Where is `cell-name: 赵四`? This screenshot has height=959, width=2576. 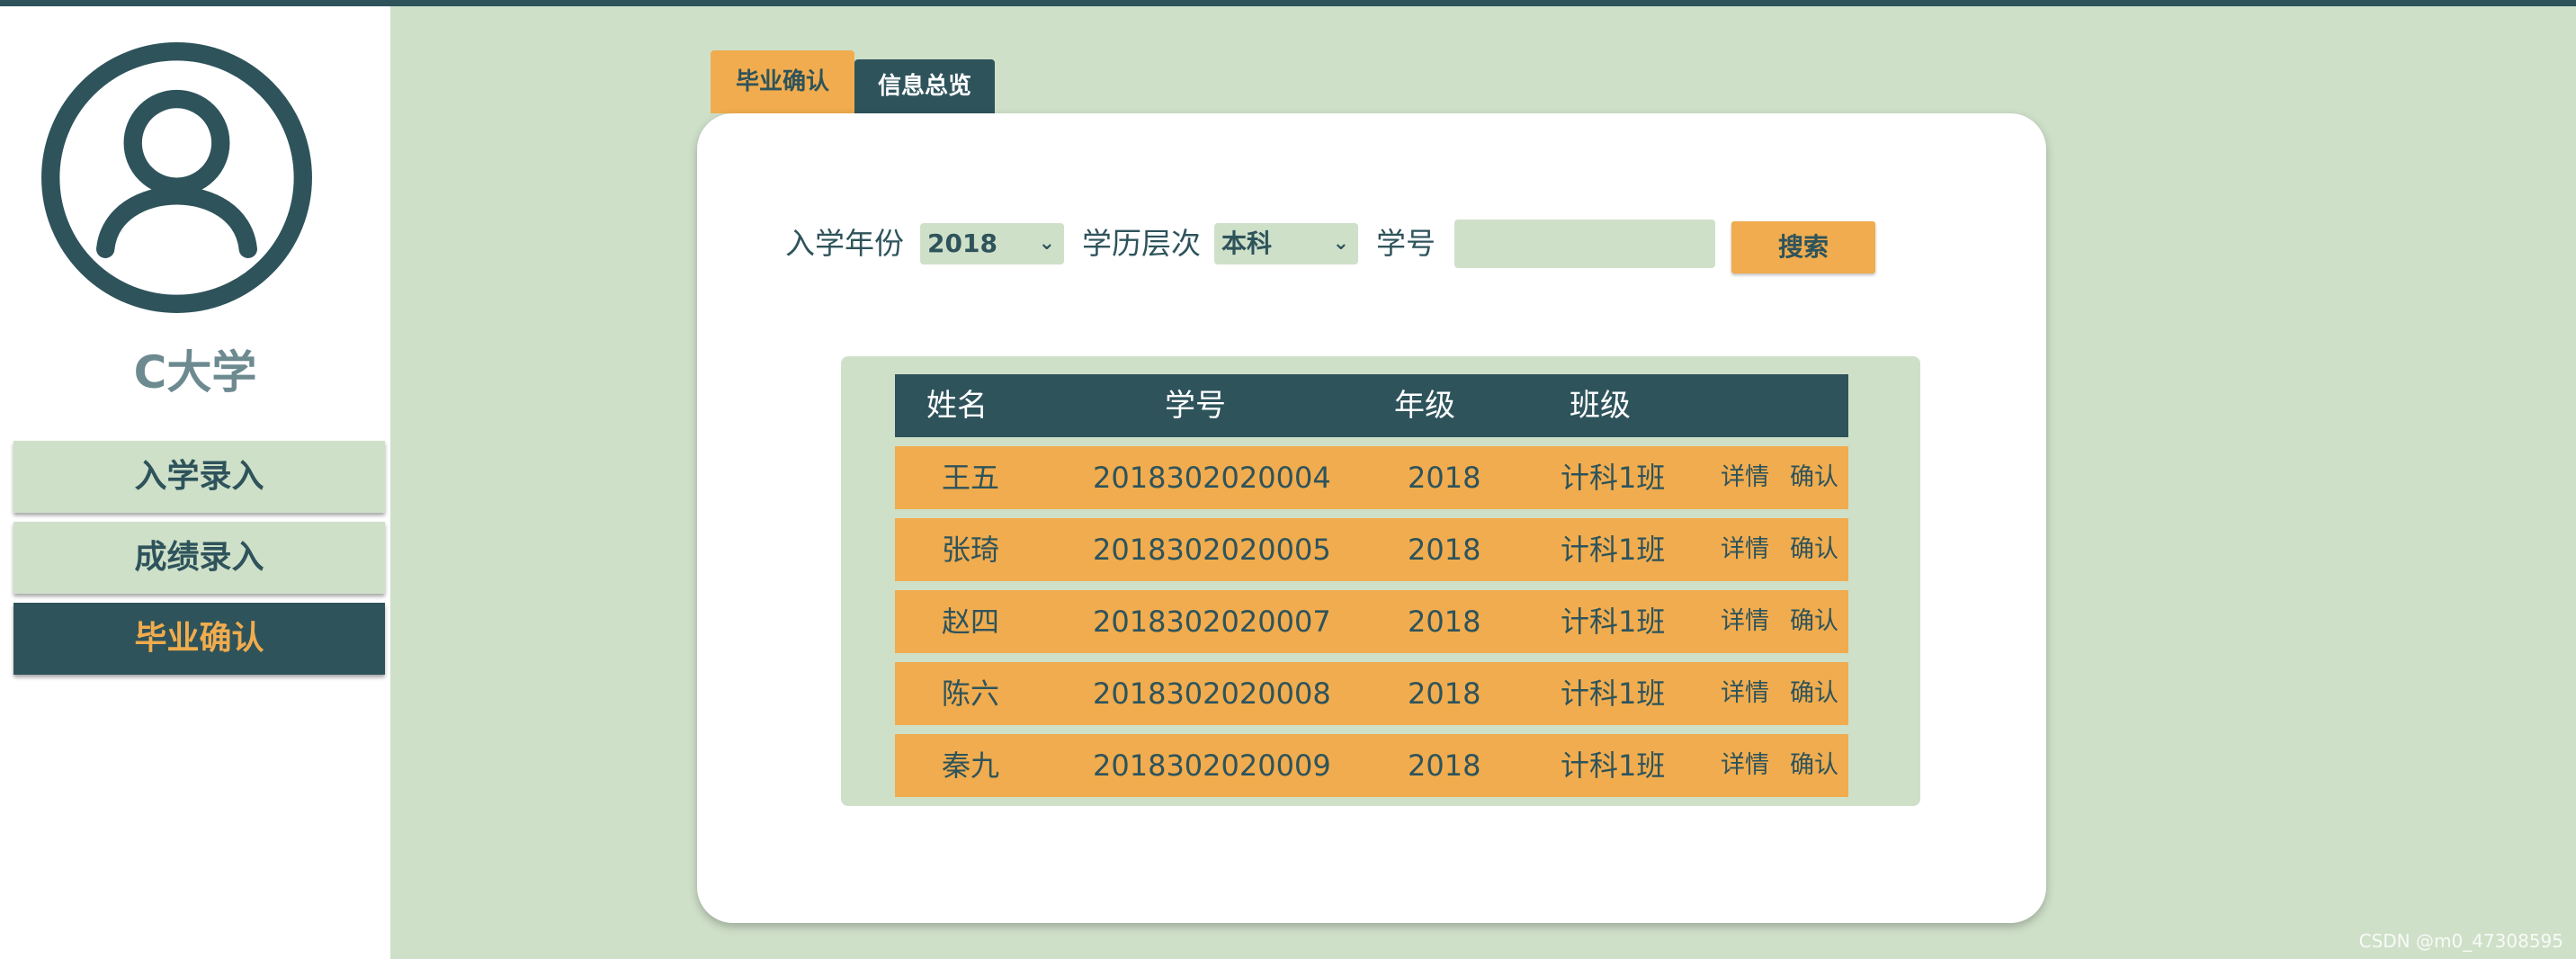 cell-name: 赵四 is located at coordinates (971, 622).